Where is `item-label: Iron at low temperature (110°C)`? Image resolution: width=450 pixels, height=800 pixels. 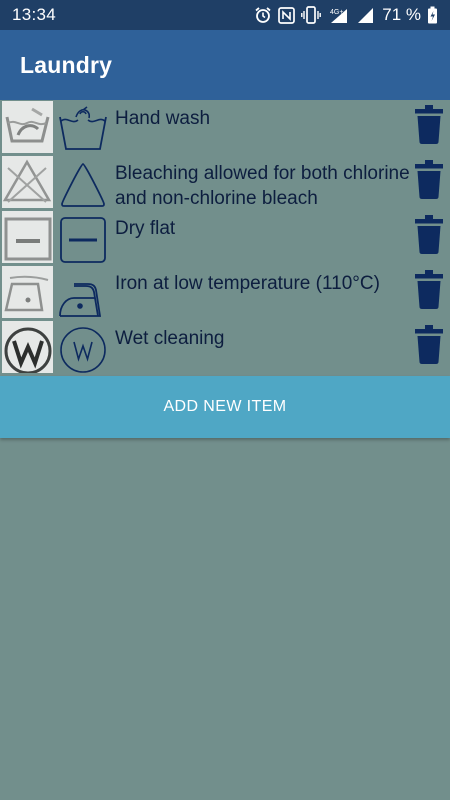 item-label: Iron at low temperature (110°C) is located at coordinates (247, 283).